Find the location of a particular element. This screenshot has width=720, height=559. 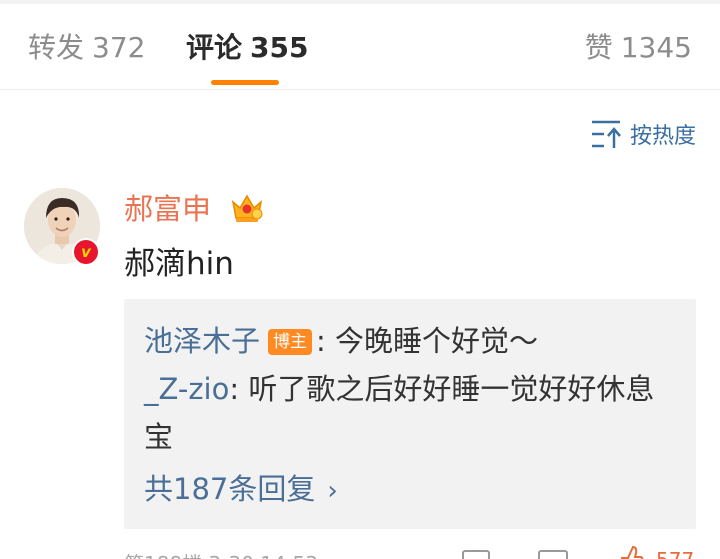

floor-info: 第188楼 3-30 14:53 is located at coordinates (221, 553).